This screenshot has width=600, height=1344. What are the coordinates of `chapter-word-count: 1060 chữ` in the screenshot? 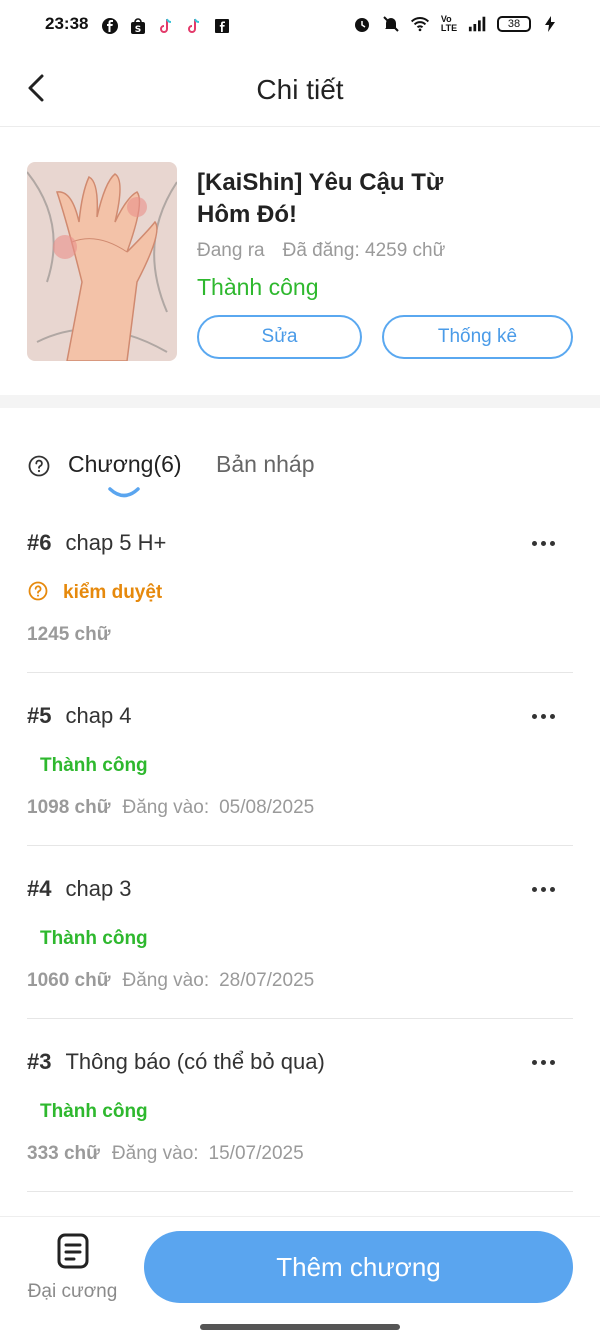 It's located at (69, 980).